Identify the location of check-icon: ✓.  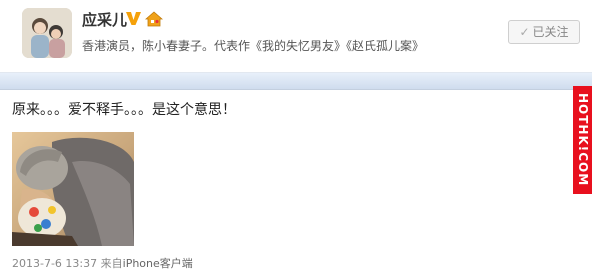
(524, 32).